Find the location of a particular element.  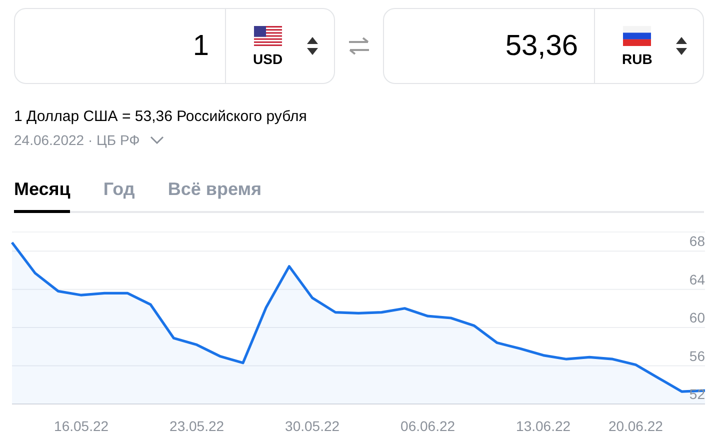

amount-field: 1 USD is located at coordinates (174, 46).